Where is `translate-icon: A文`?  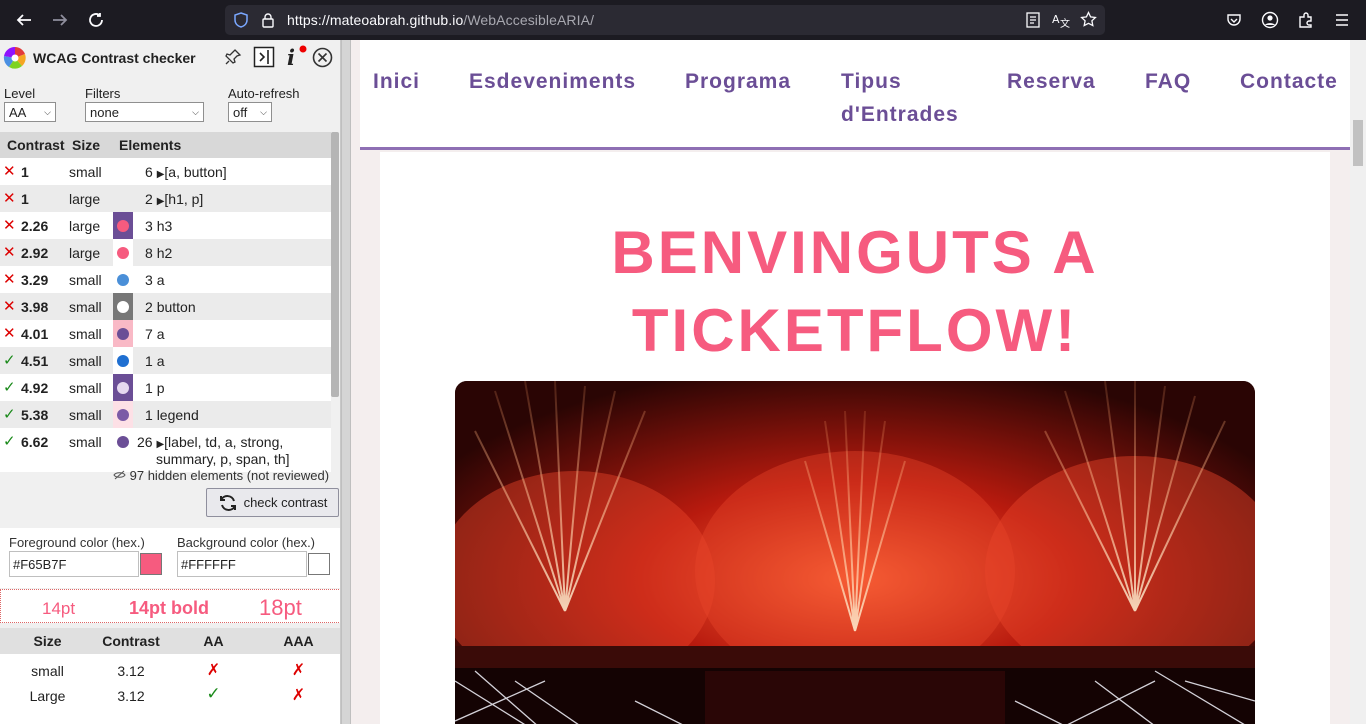 translate-icon: A文 is located at coordinates (1061, 20).